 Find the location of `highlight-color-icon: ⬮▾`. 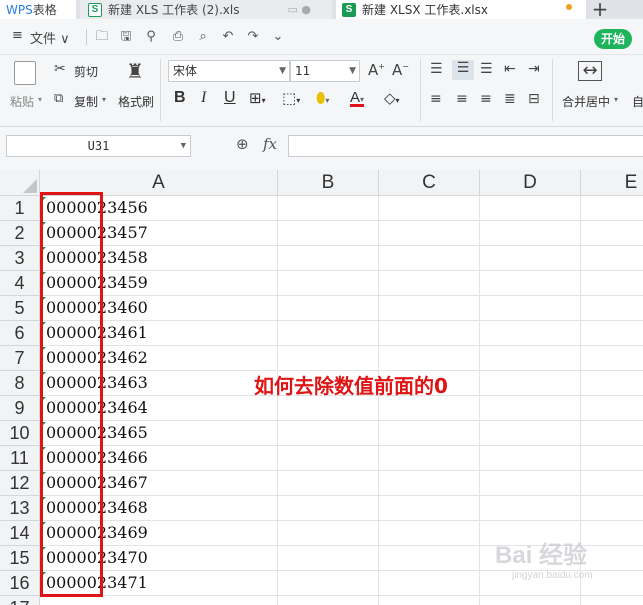

highlight-color-icon: ⬮▾ is located at coordinates (322, 98).